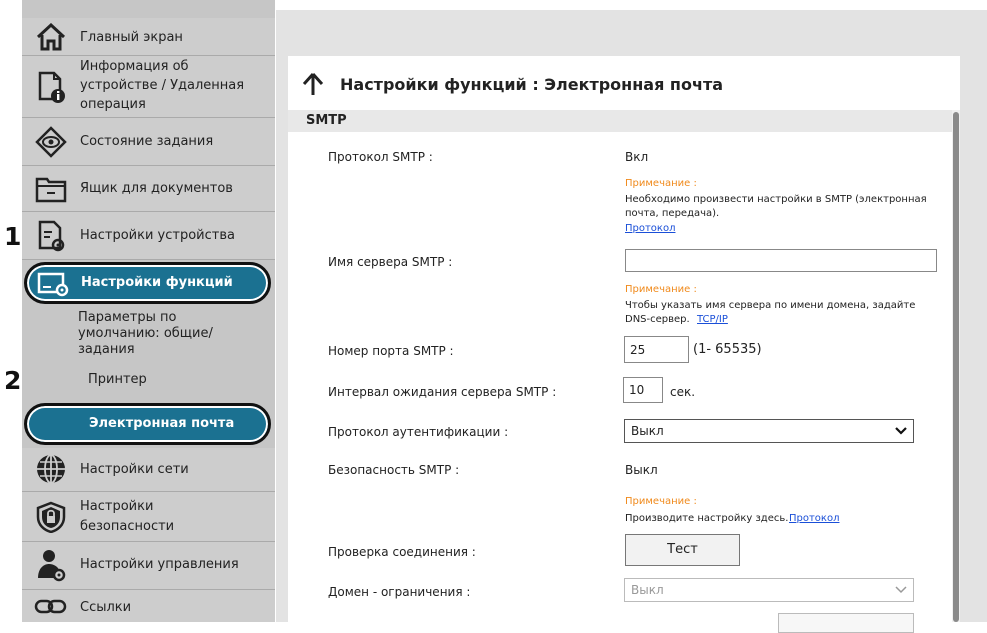 Image resolution: width=987 pixels, height=633 pixels. What do you see at coordinates (51, 517) in the screenshot?
I see `shield-icon` at bounding box center [51, 517].